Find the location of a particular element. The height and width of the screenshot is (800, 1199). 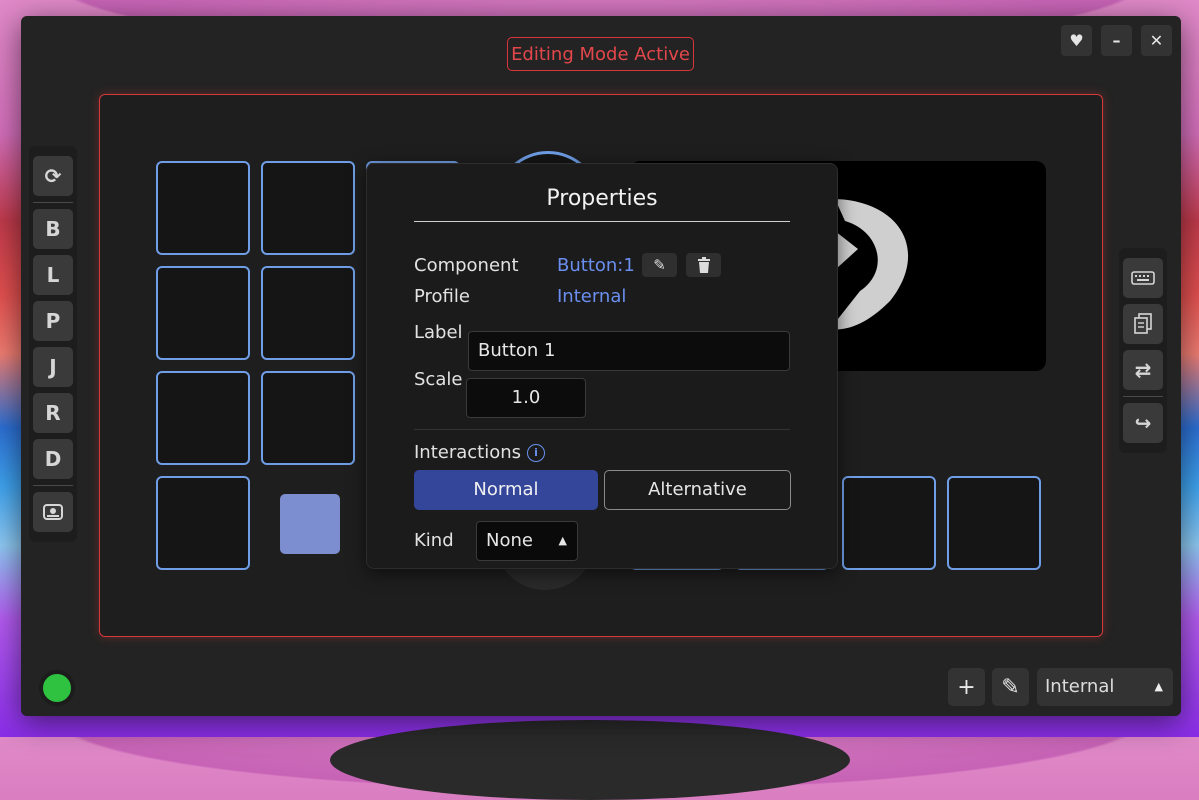

kind-label: Kind is located at coordinates (434, 540).